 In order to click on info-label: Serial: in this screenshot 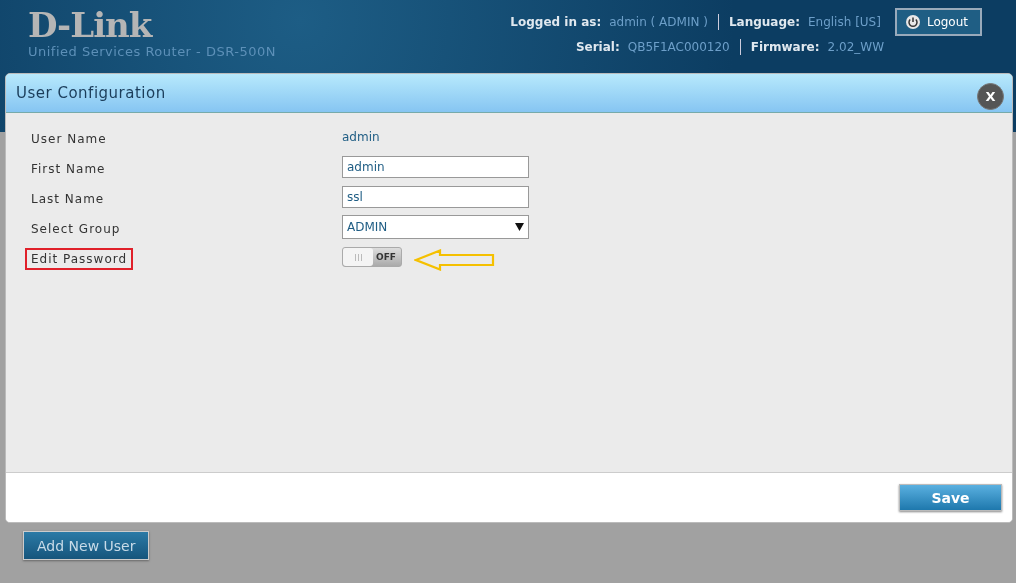, I will do `click(597, 47)`.